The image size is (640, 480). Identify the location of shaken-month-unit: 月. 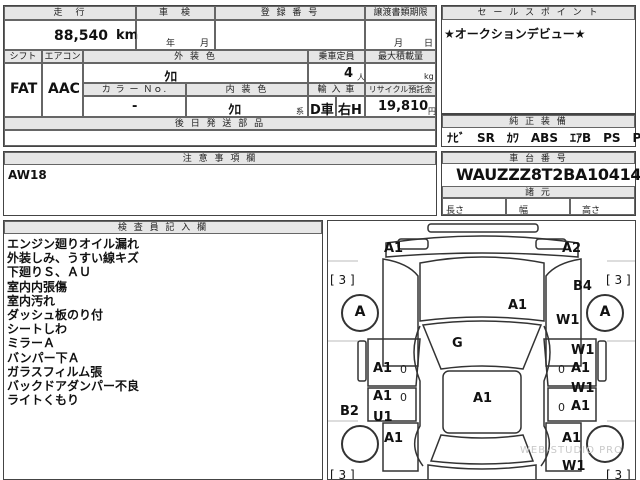
(205, 44).